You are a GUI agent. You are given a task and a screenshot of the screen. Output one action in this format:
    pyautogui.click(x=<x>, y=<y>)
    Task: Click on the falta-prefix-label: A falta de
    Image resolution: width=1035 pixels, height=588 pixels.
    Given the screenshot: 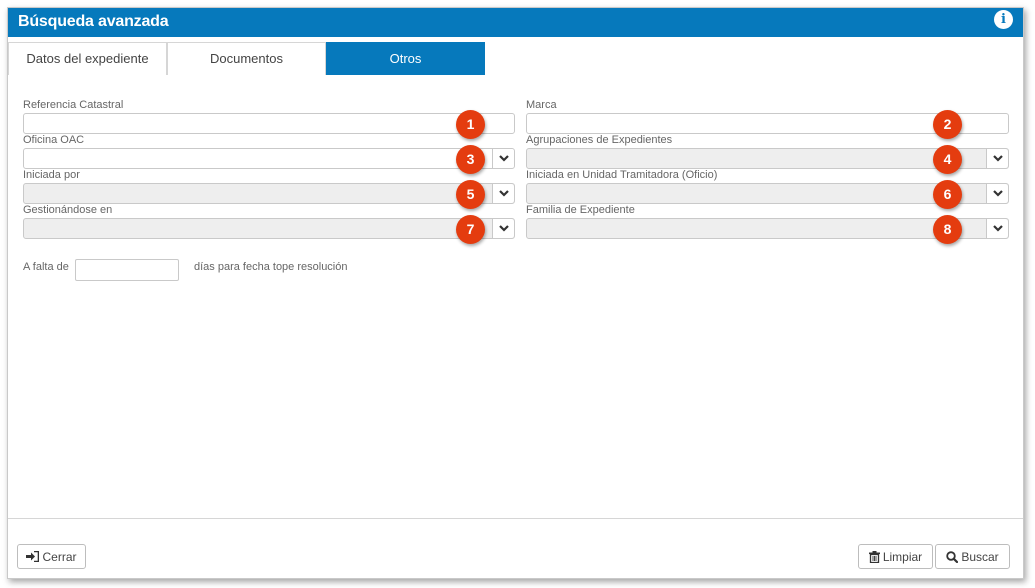 What is the action you would take?
    pyautogui.click(x=46, y=267)
    